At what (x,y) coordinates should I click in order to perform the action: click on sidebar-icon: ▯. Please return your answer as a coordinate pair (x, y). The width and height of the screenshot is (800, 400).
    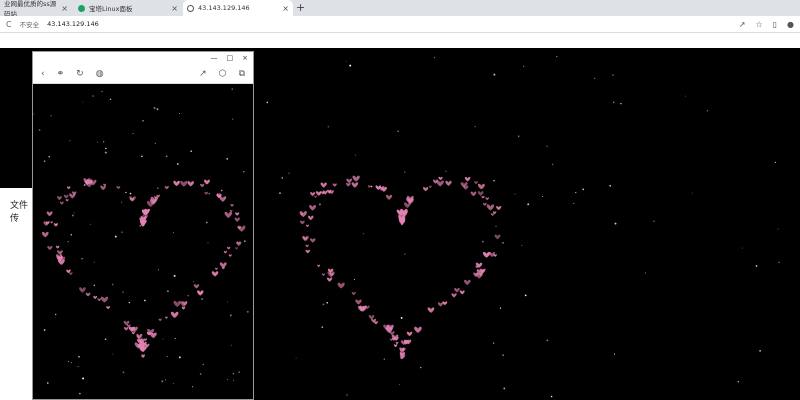
    Looking at the image, I should click on (775, 24).